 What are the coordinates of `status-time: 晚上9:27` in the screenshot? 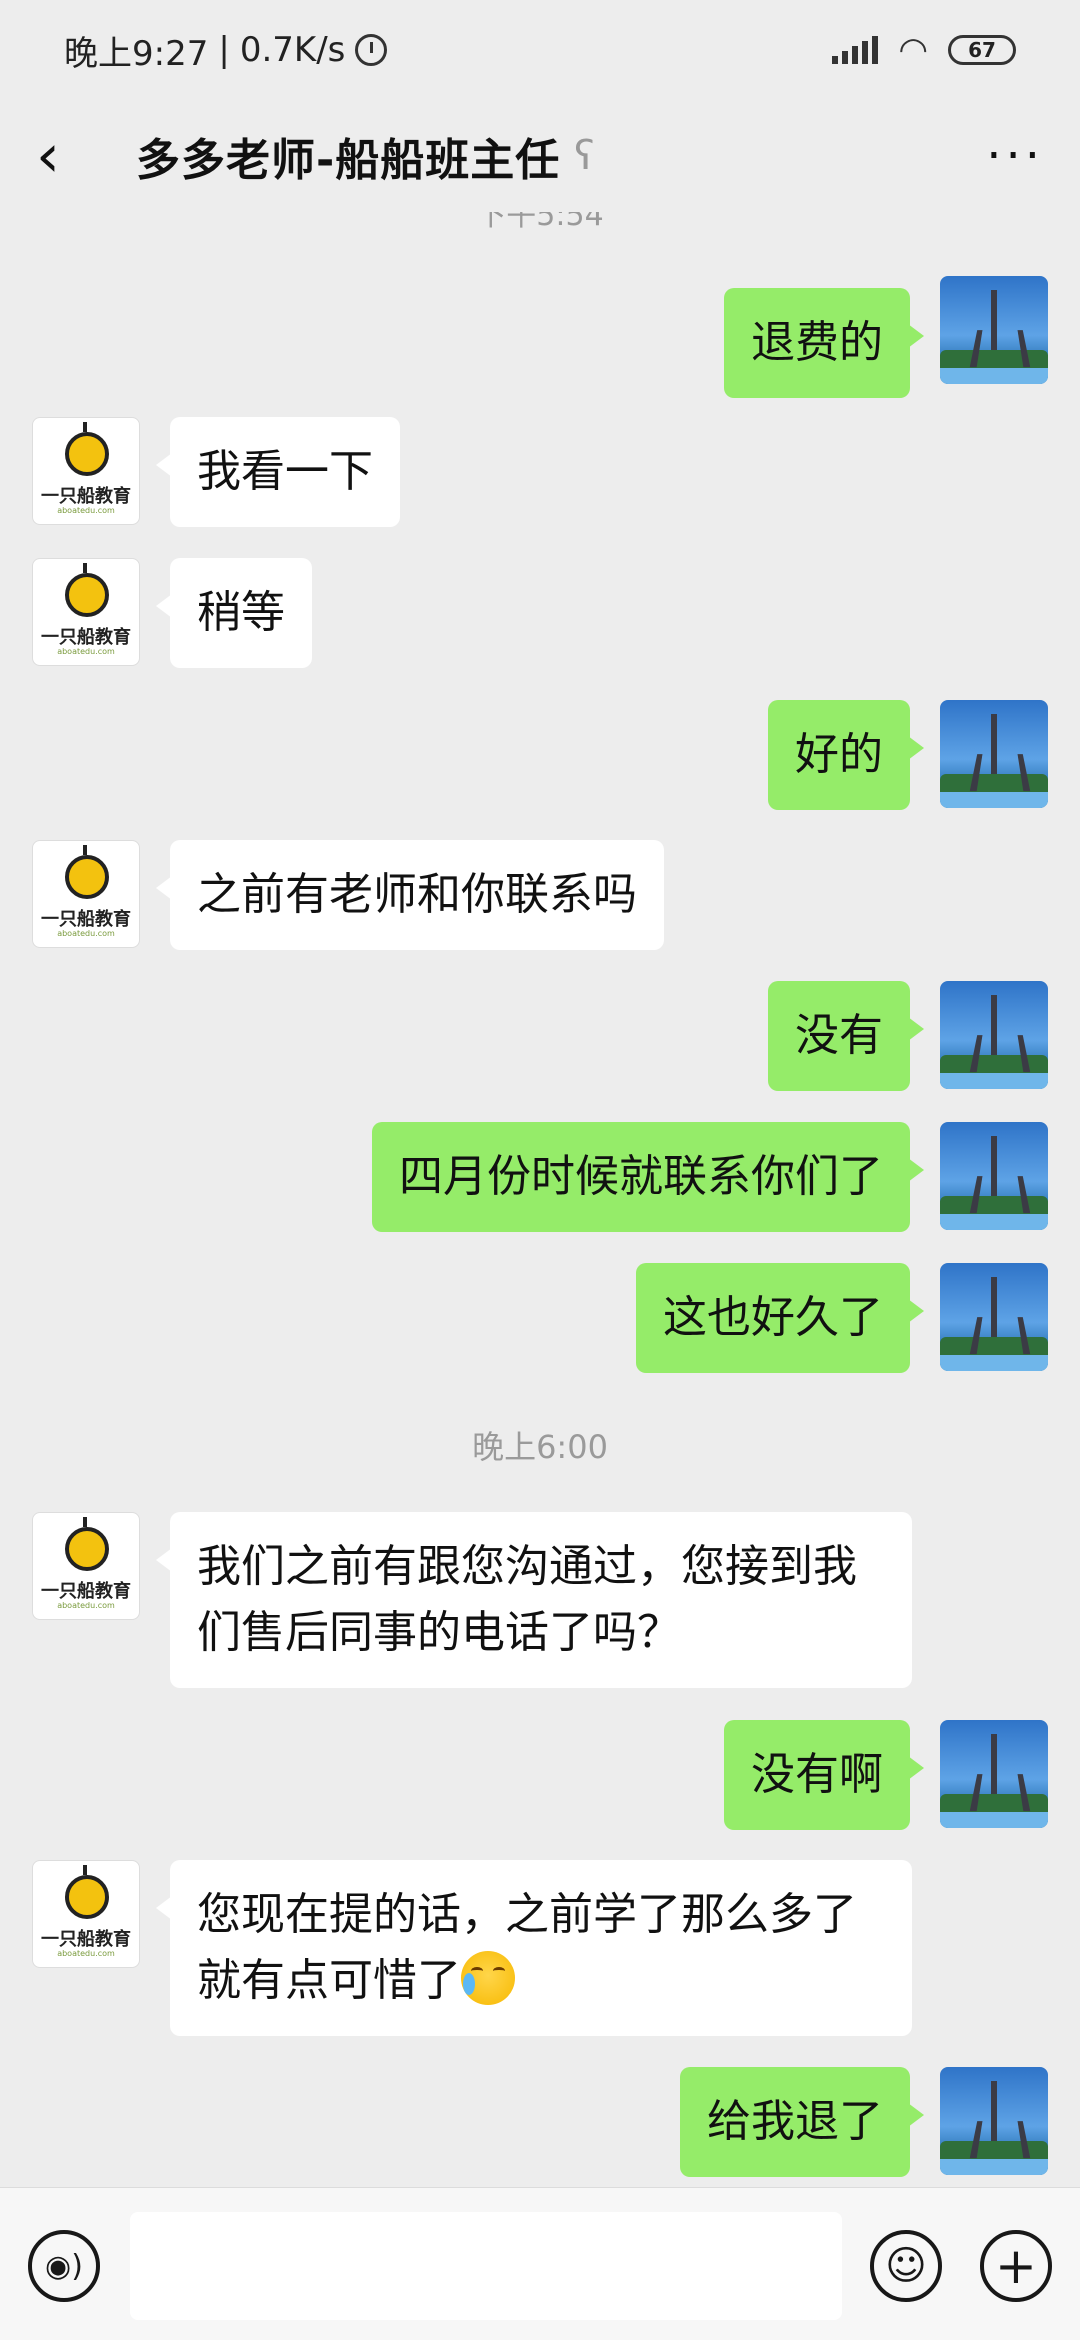 It's located at (136, 53).